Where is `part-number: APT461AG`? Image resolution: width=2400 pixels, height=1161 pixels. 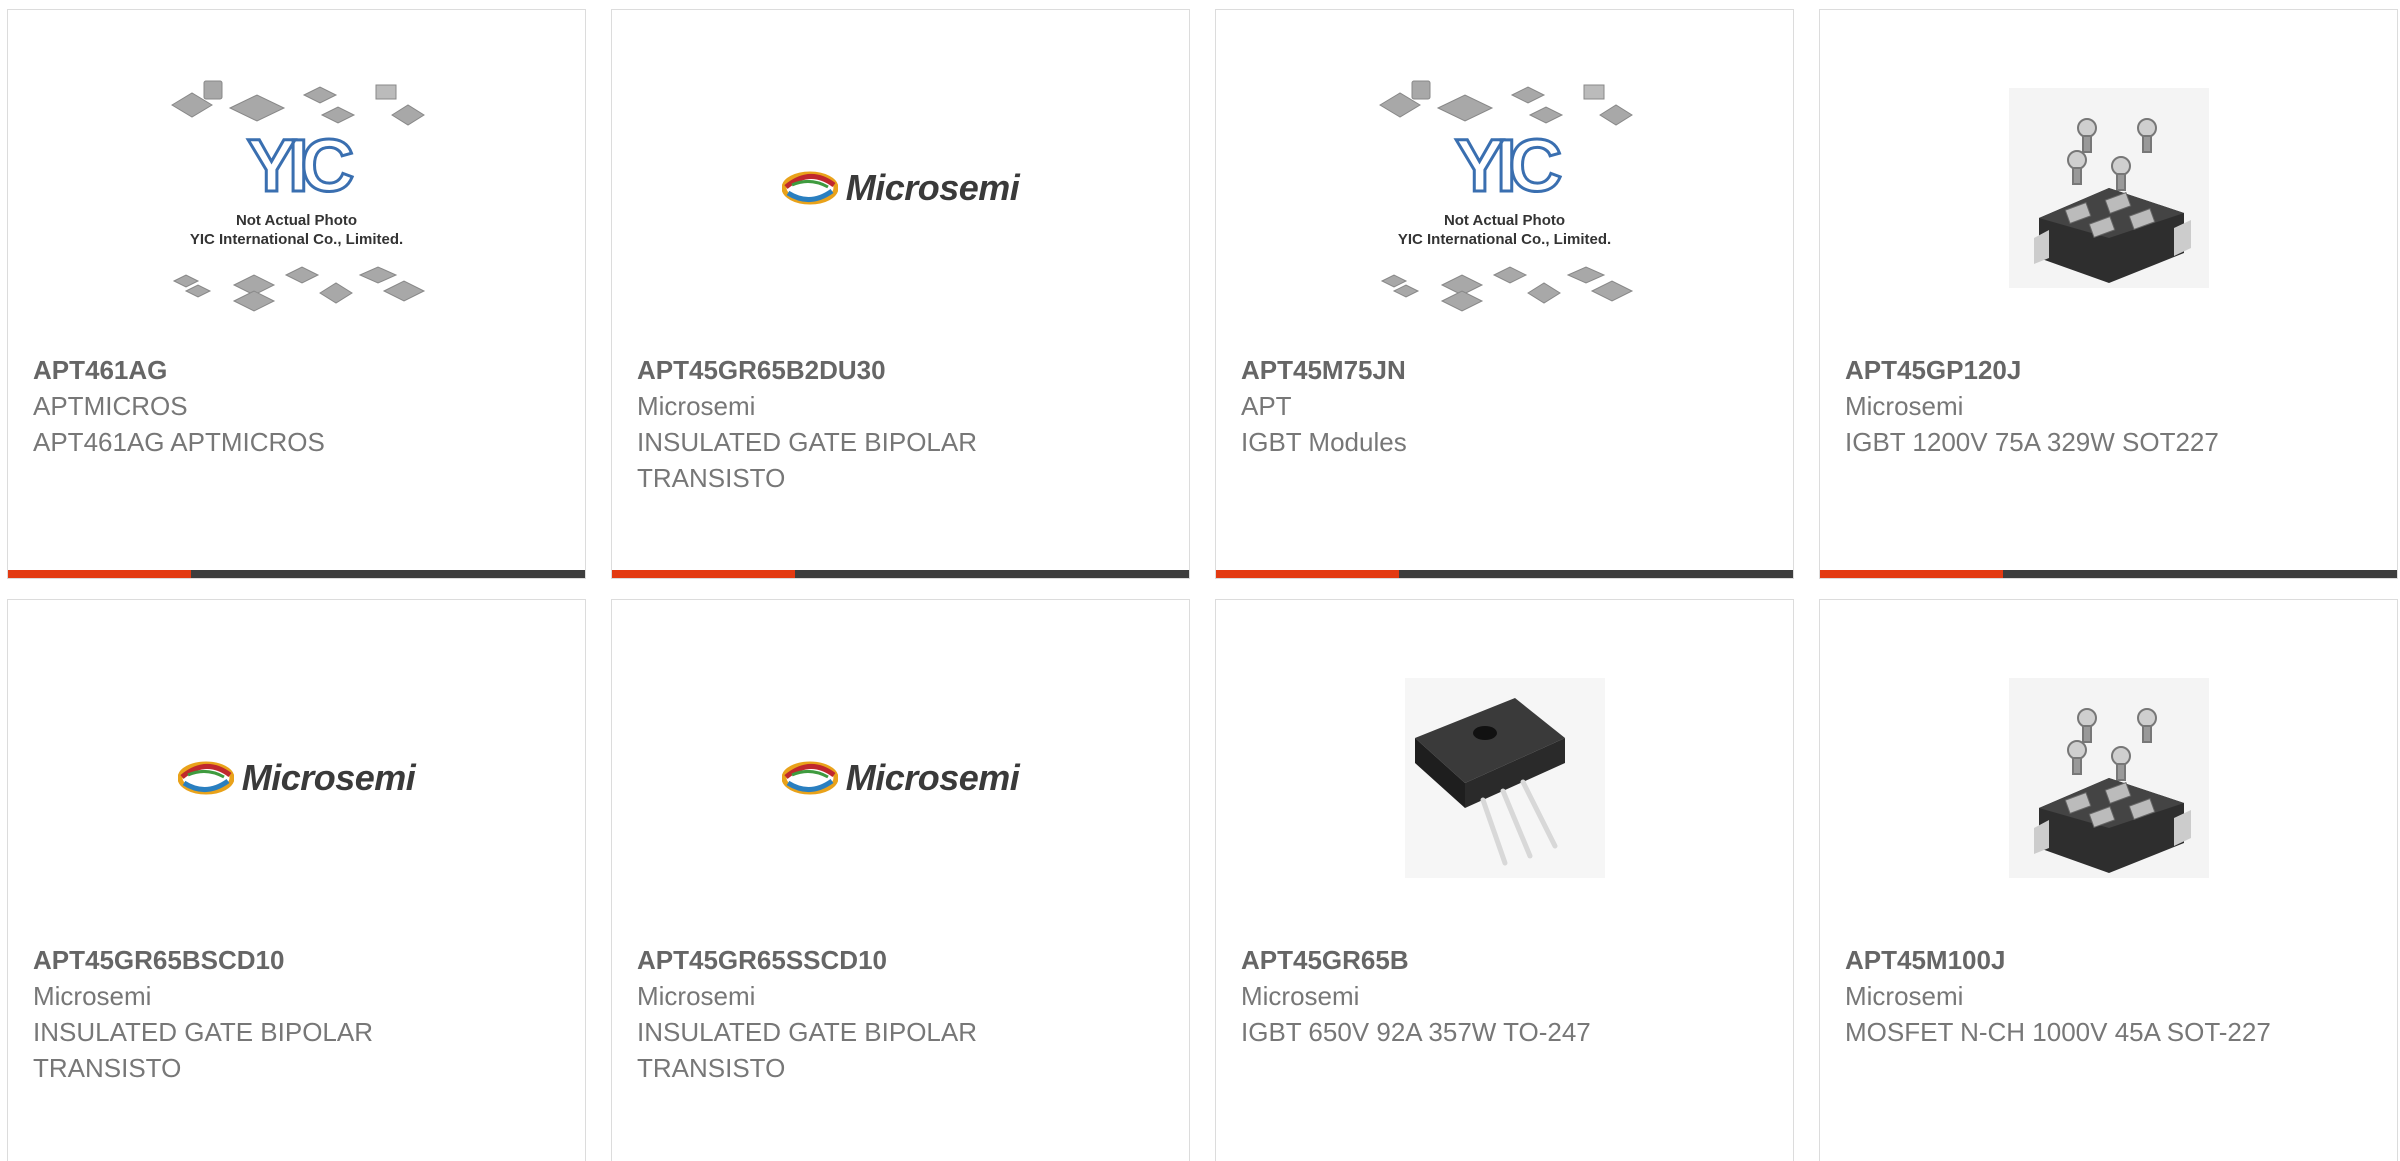 part-number: APT461AG is located at coordinates (269, 370).